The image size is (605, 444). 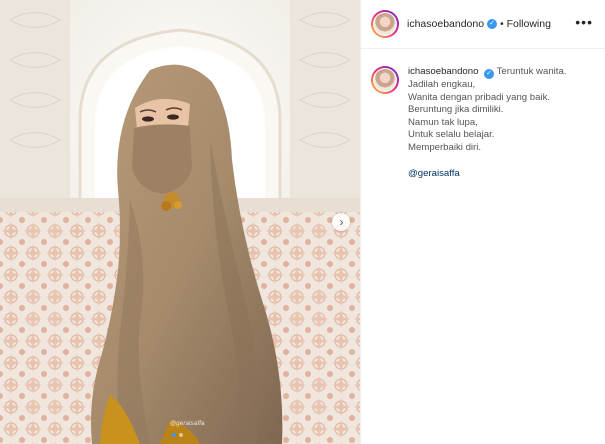 I want to click on avatar, so click(x=385, y=24).